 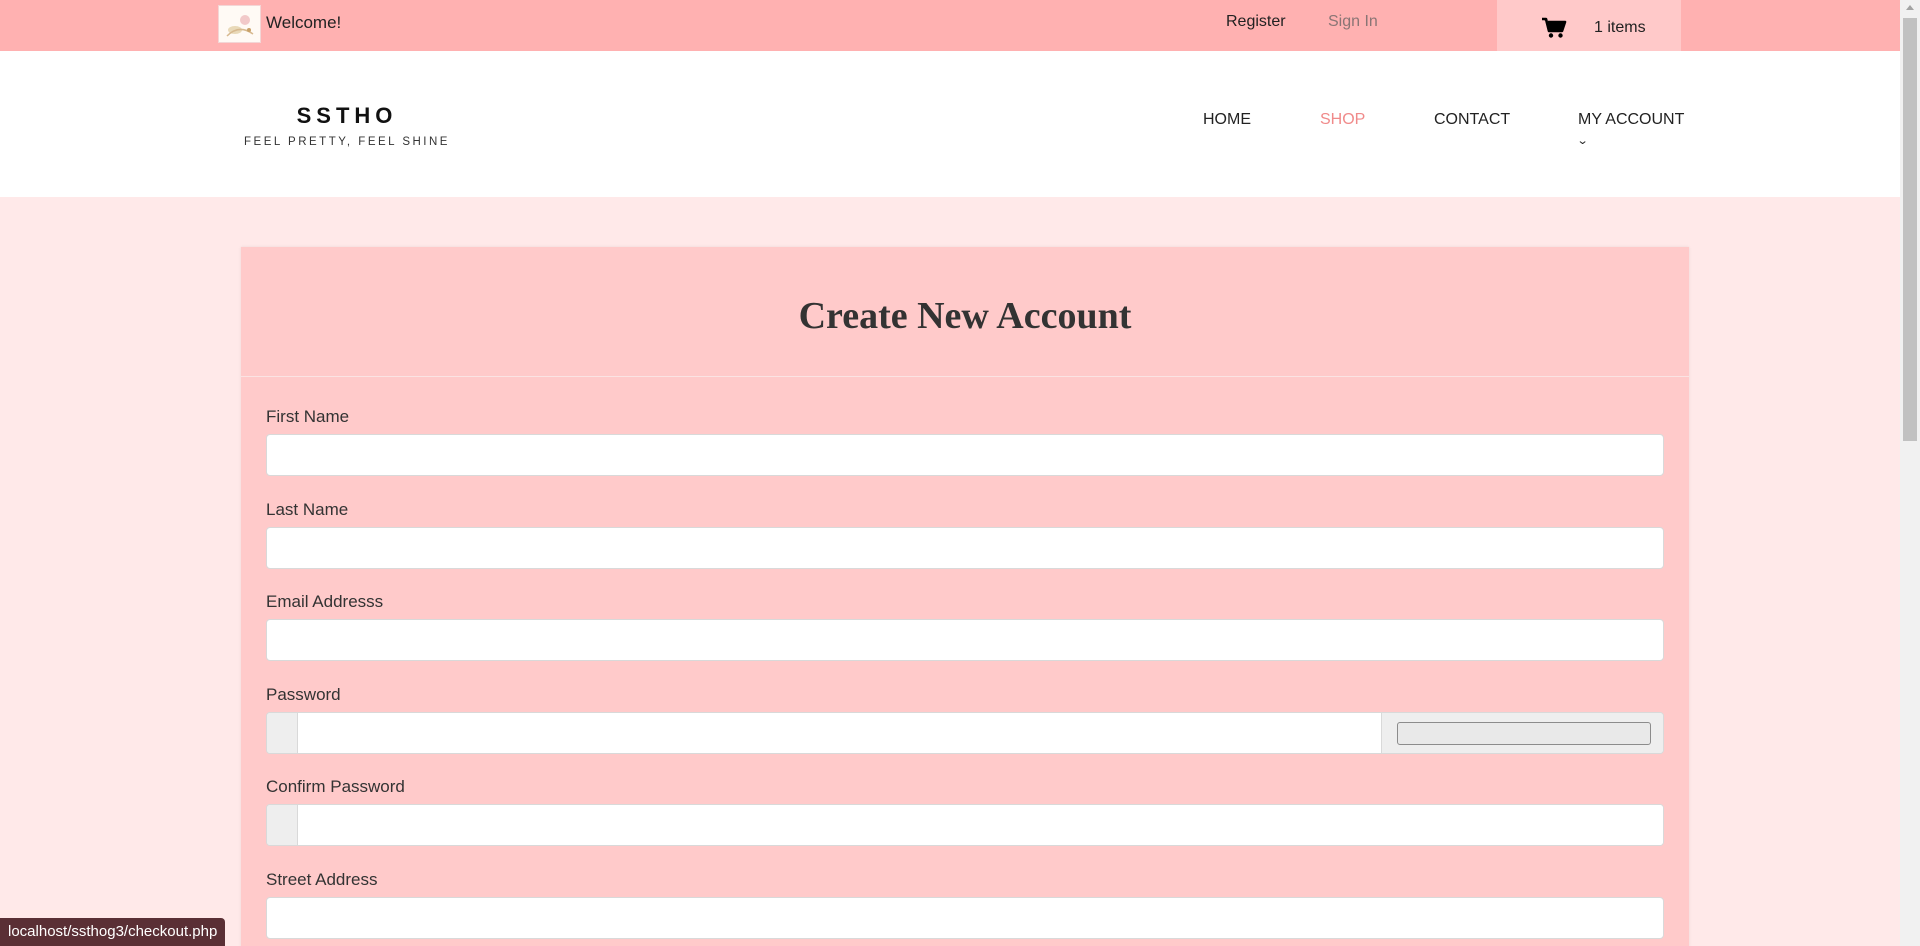 What do you see at coordinates (322, 879) in the screenshot?
I see `street-address-label: Street Address` at bounding box center [322, 879].